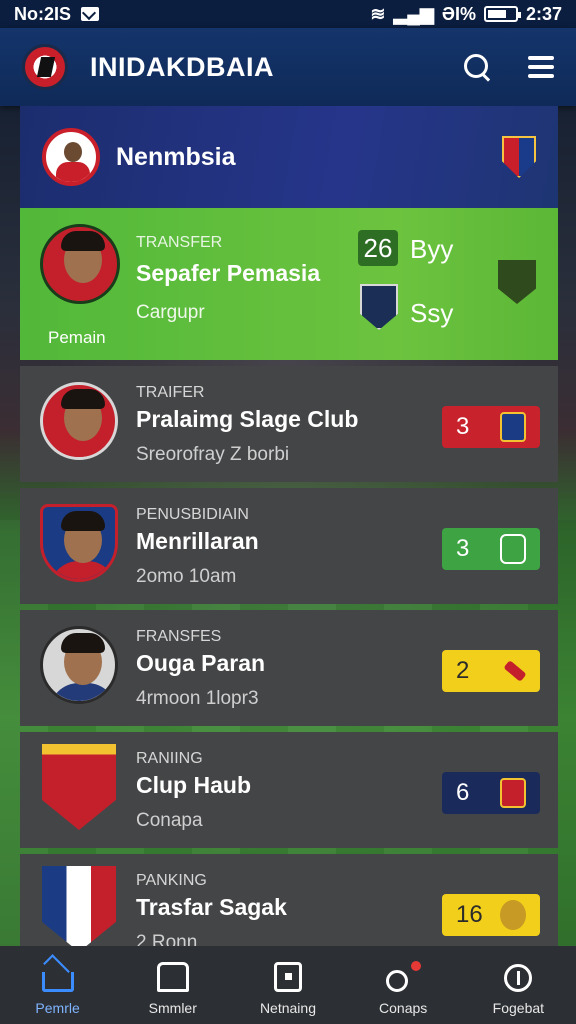 Image resolution: width=576 pixels, height=1024 pixels. What do you see at coordinates (169, 820) in the screenshot?
I see `item-subtitle: Conapa` at bounding box center [169, 820].